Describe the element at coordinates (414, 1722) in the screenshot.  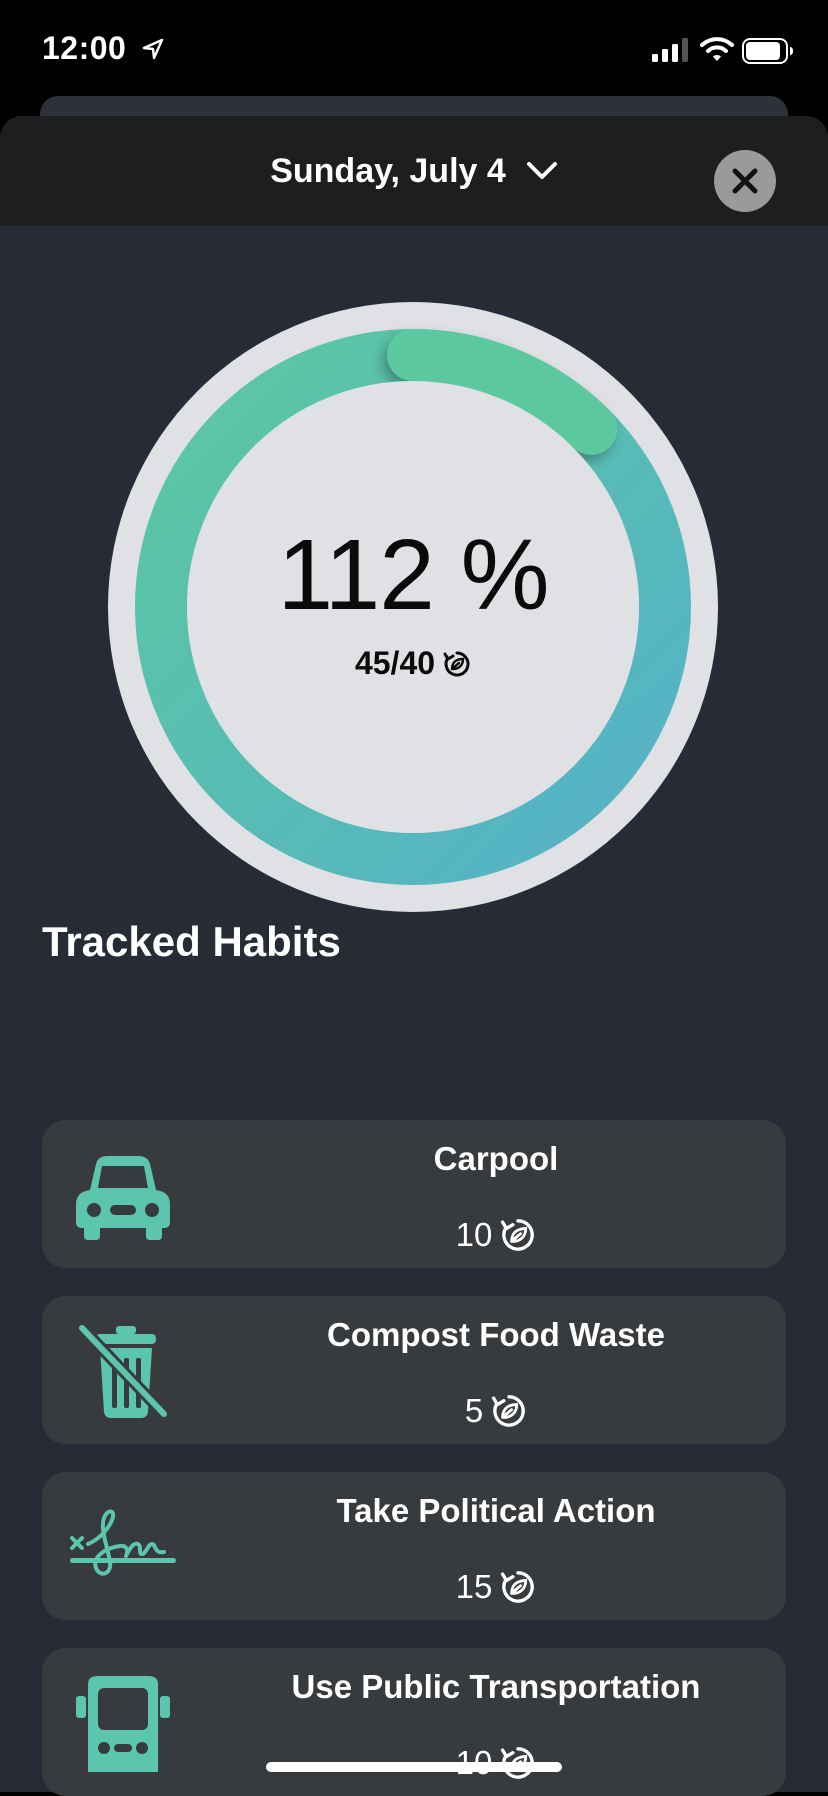
I see `habit-card-public-transportation: Use Public Transportation 10` at that location.